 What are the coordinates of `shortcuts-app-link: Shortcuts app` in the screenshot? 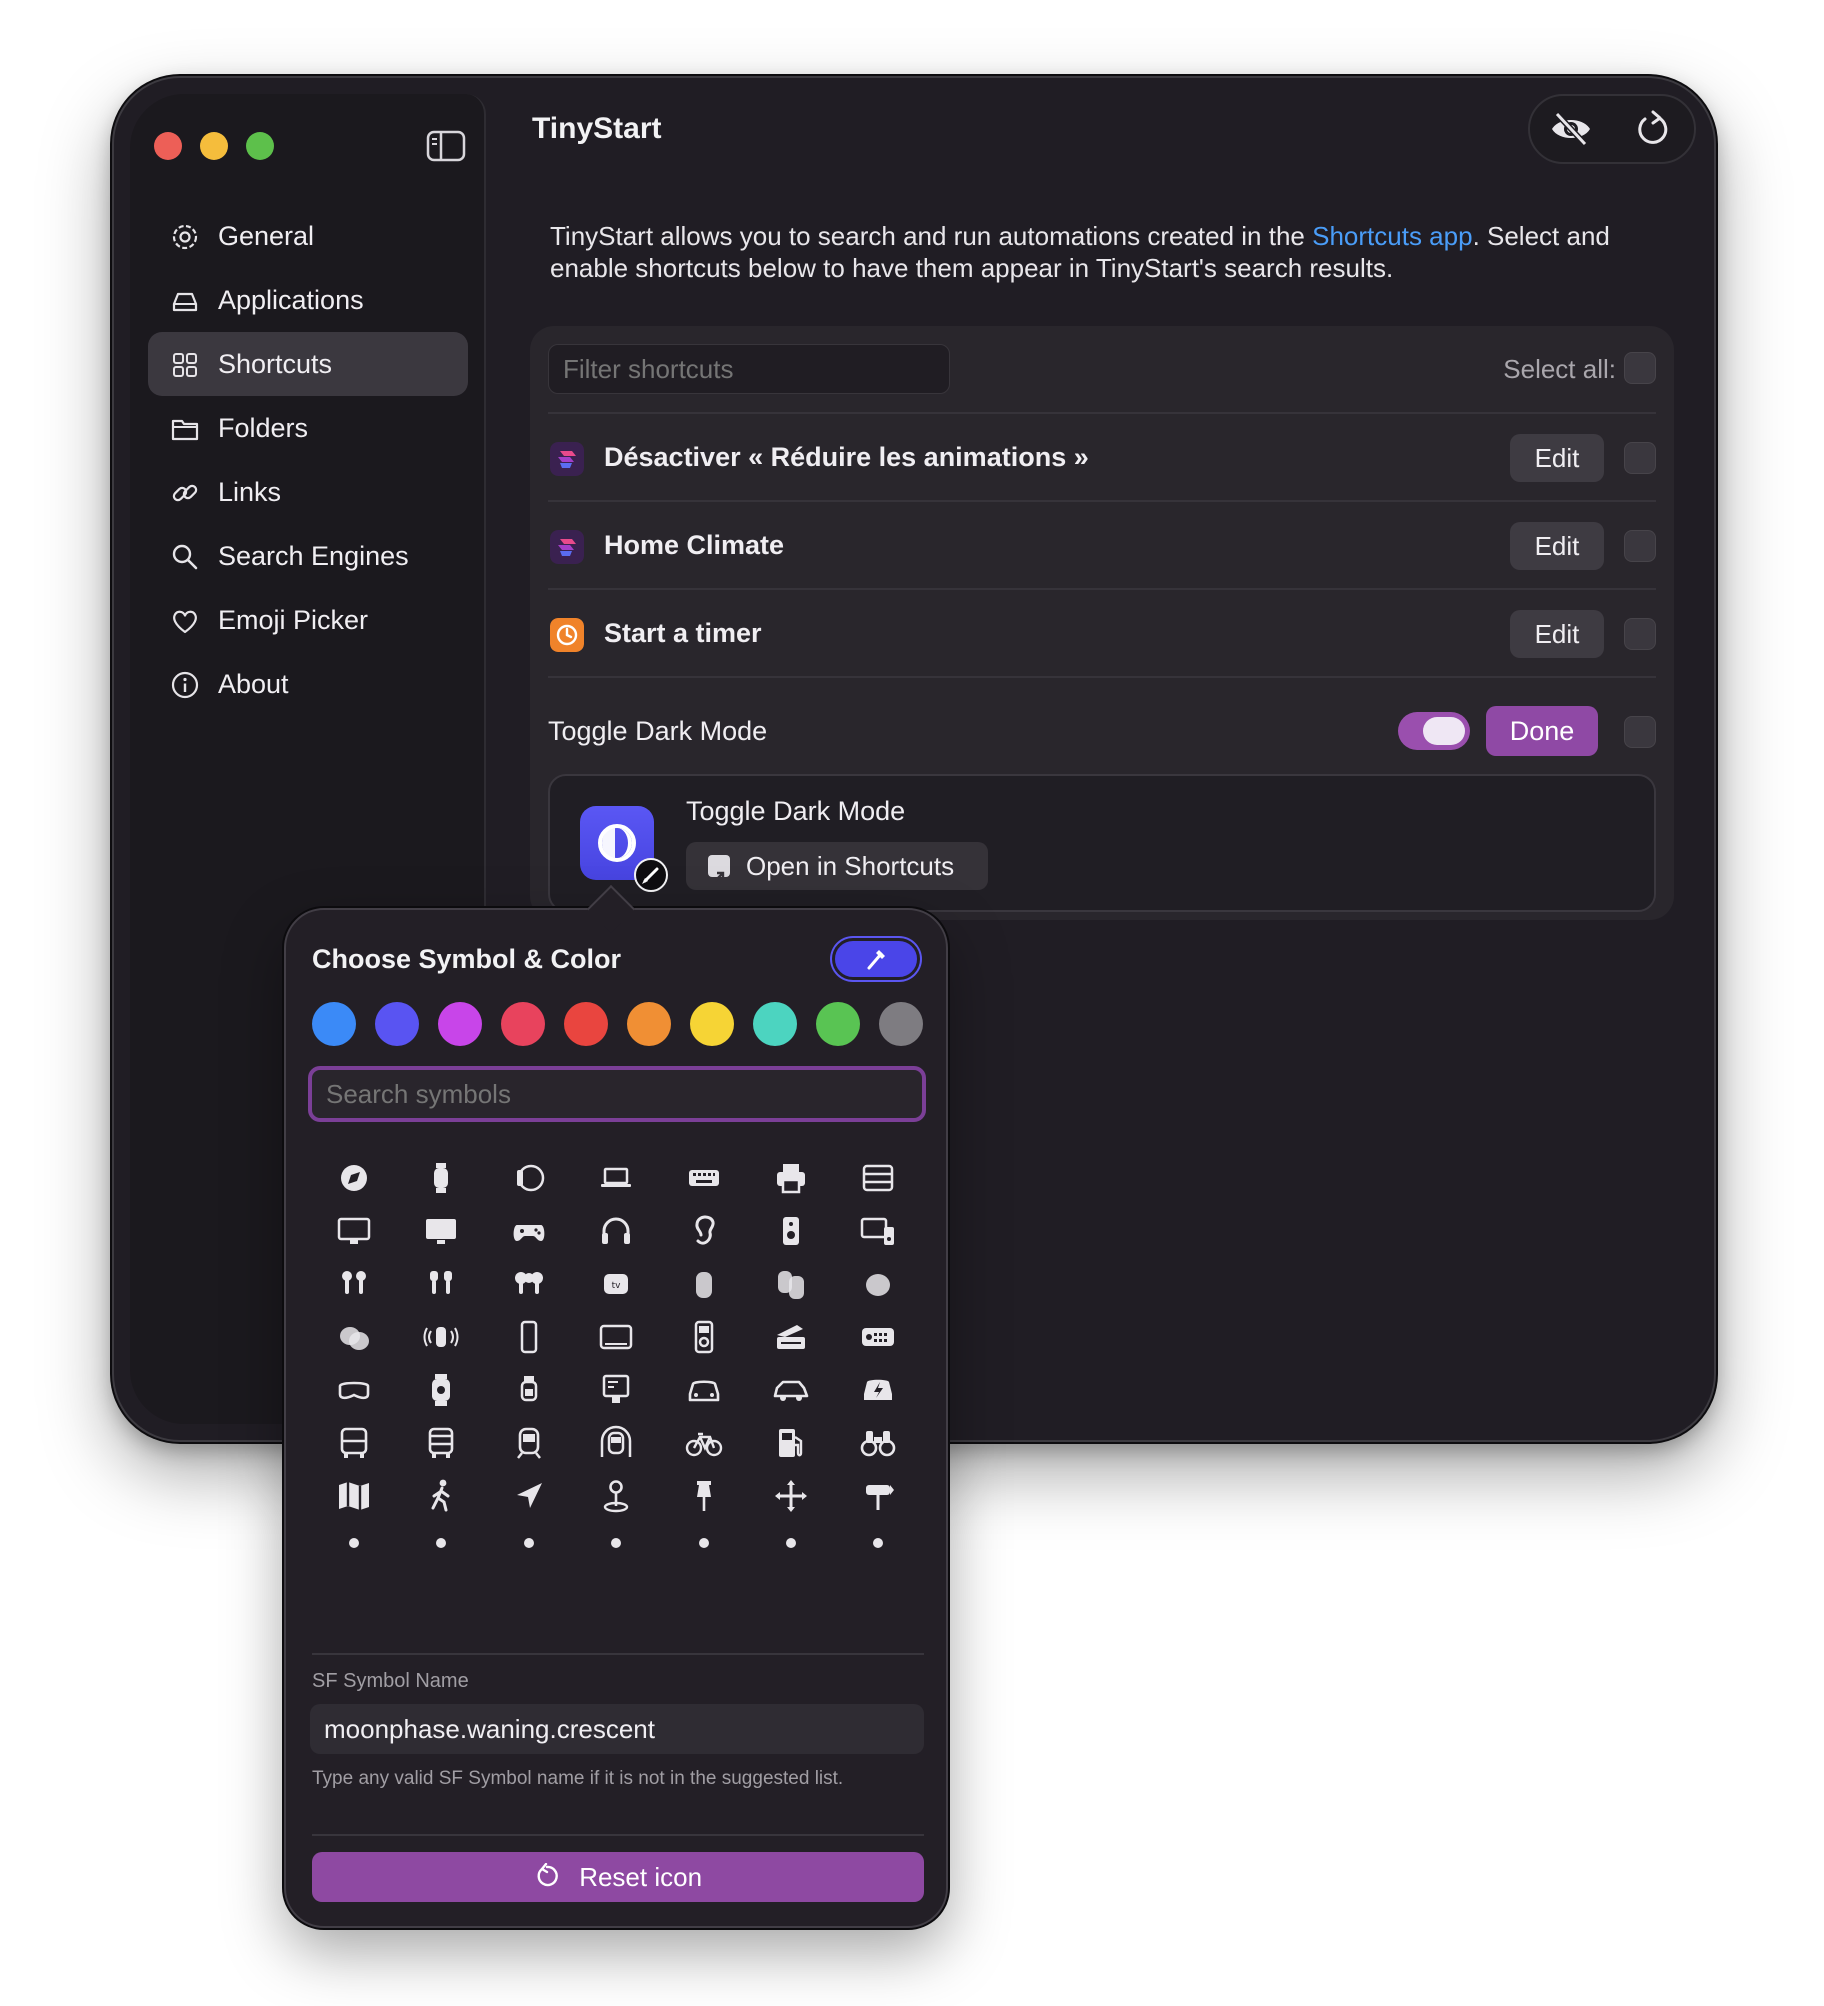 It's located at (1392, 236).